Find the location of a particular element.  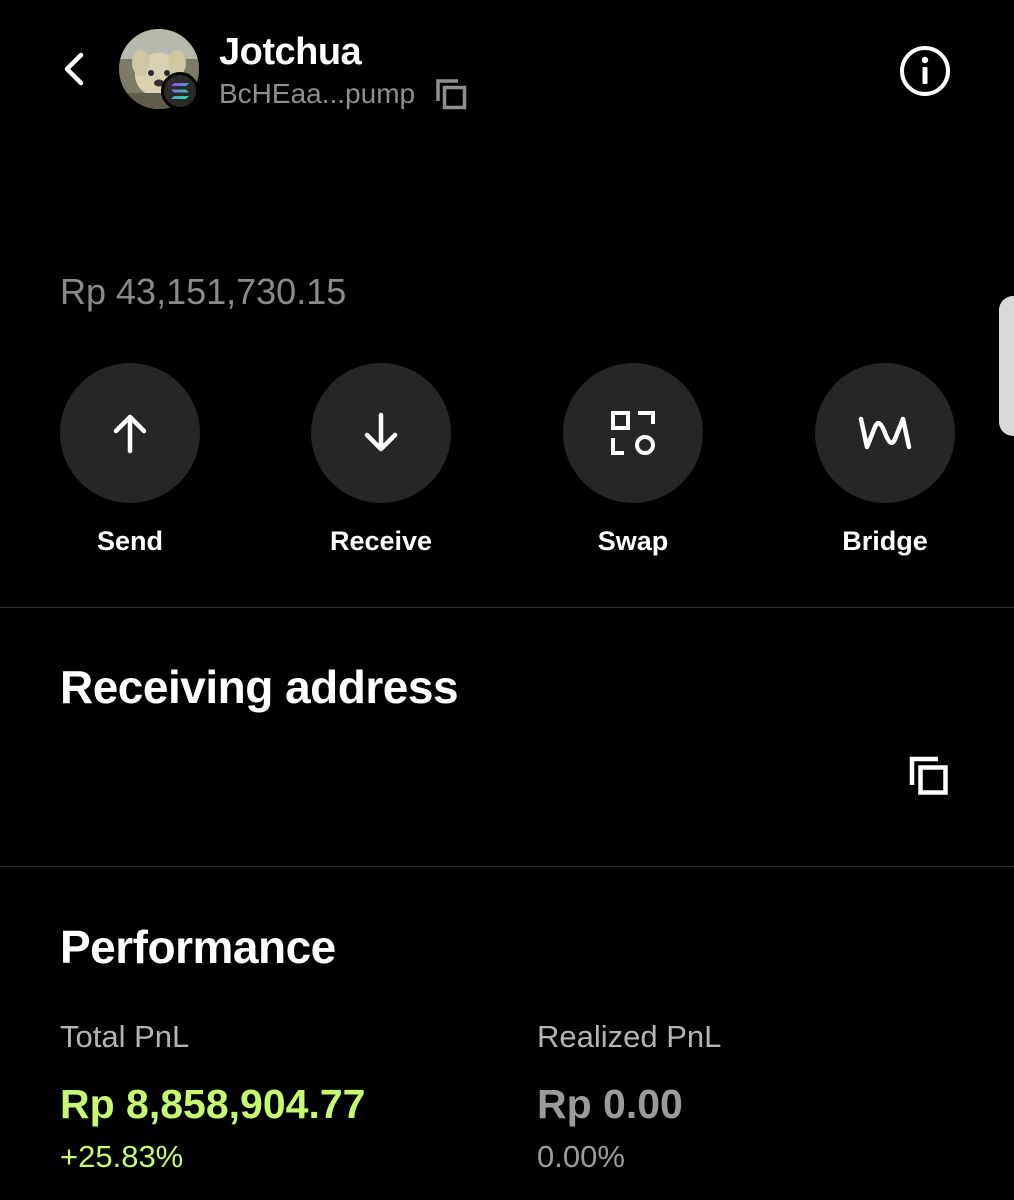

receive-label: Receive is located at coordinates (381, 541).